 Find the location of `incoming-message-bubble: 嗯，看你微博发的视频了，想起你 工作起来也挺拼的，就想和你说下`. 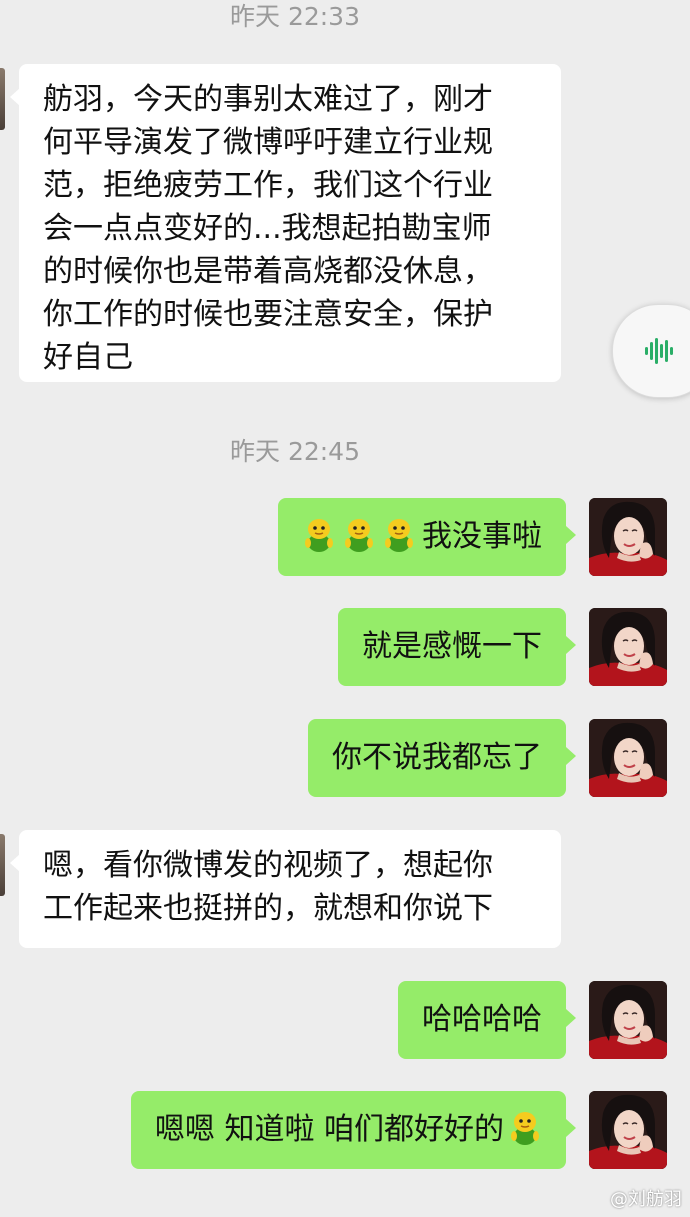

incoming-message-bubble: 嗯，看你微博发的视频了，想起你 工作起来也挺拼的，就想和你说下 is located at coordinates (285, 889).